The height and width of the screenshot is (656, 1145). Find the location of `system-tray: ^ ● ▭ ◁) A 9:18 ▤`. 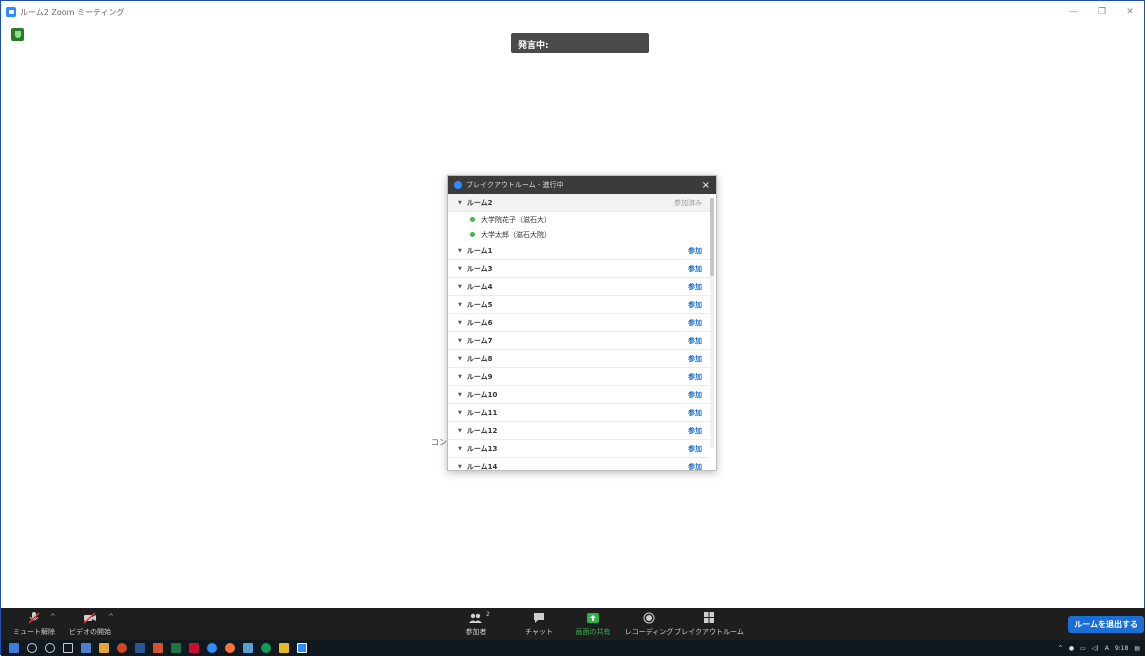

system-tray: ^ ● ▭ ◁) A 9:18 ▤ is located at coordinates (1099, 648).